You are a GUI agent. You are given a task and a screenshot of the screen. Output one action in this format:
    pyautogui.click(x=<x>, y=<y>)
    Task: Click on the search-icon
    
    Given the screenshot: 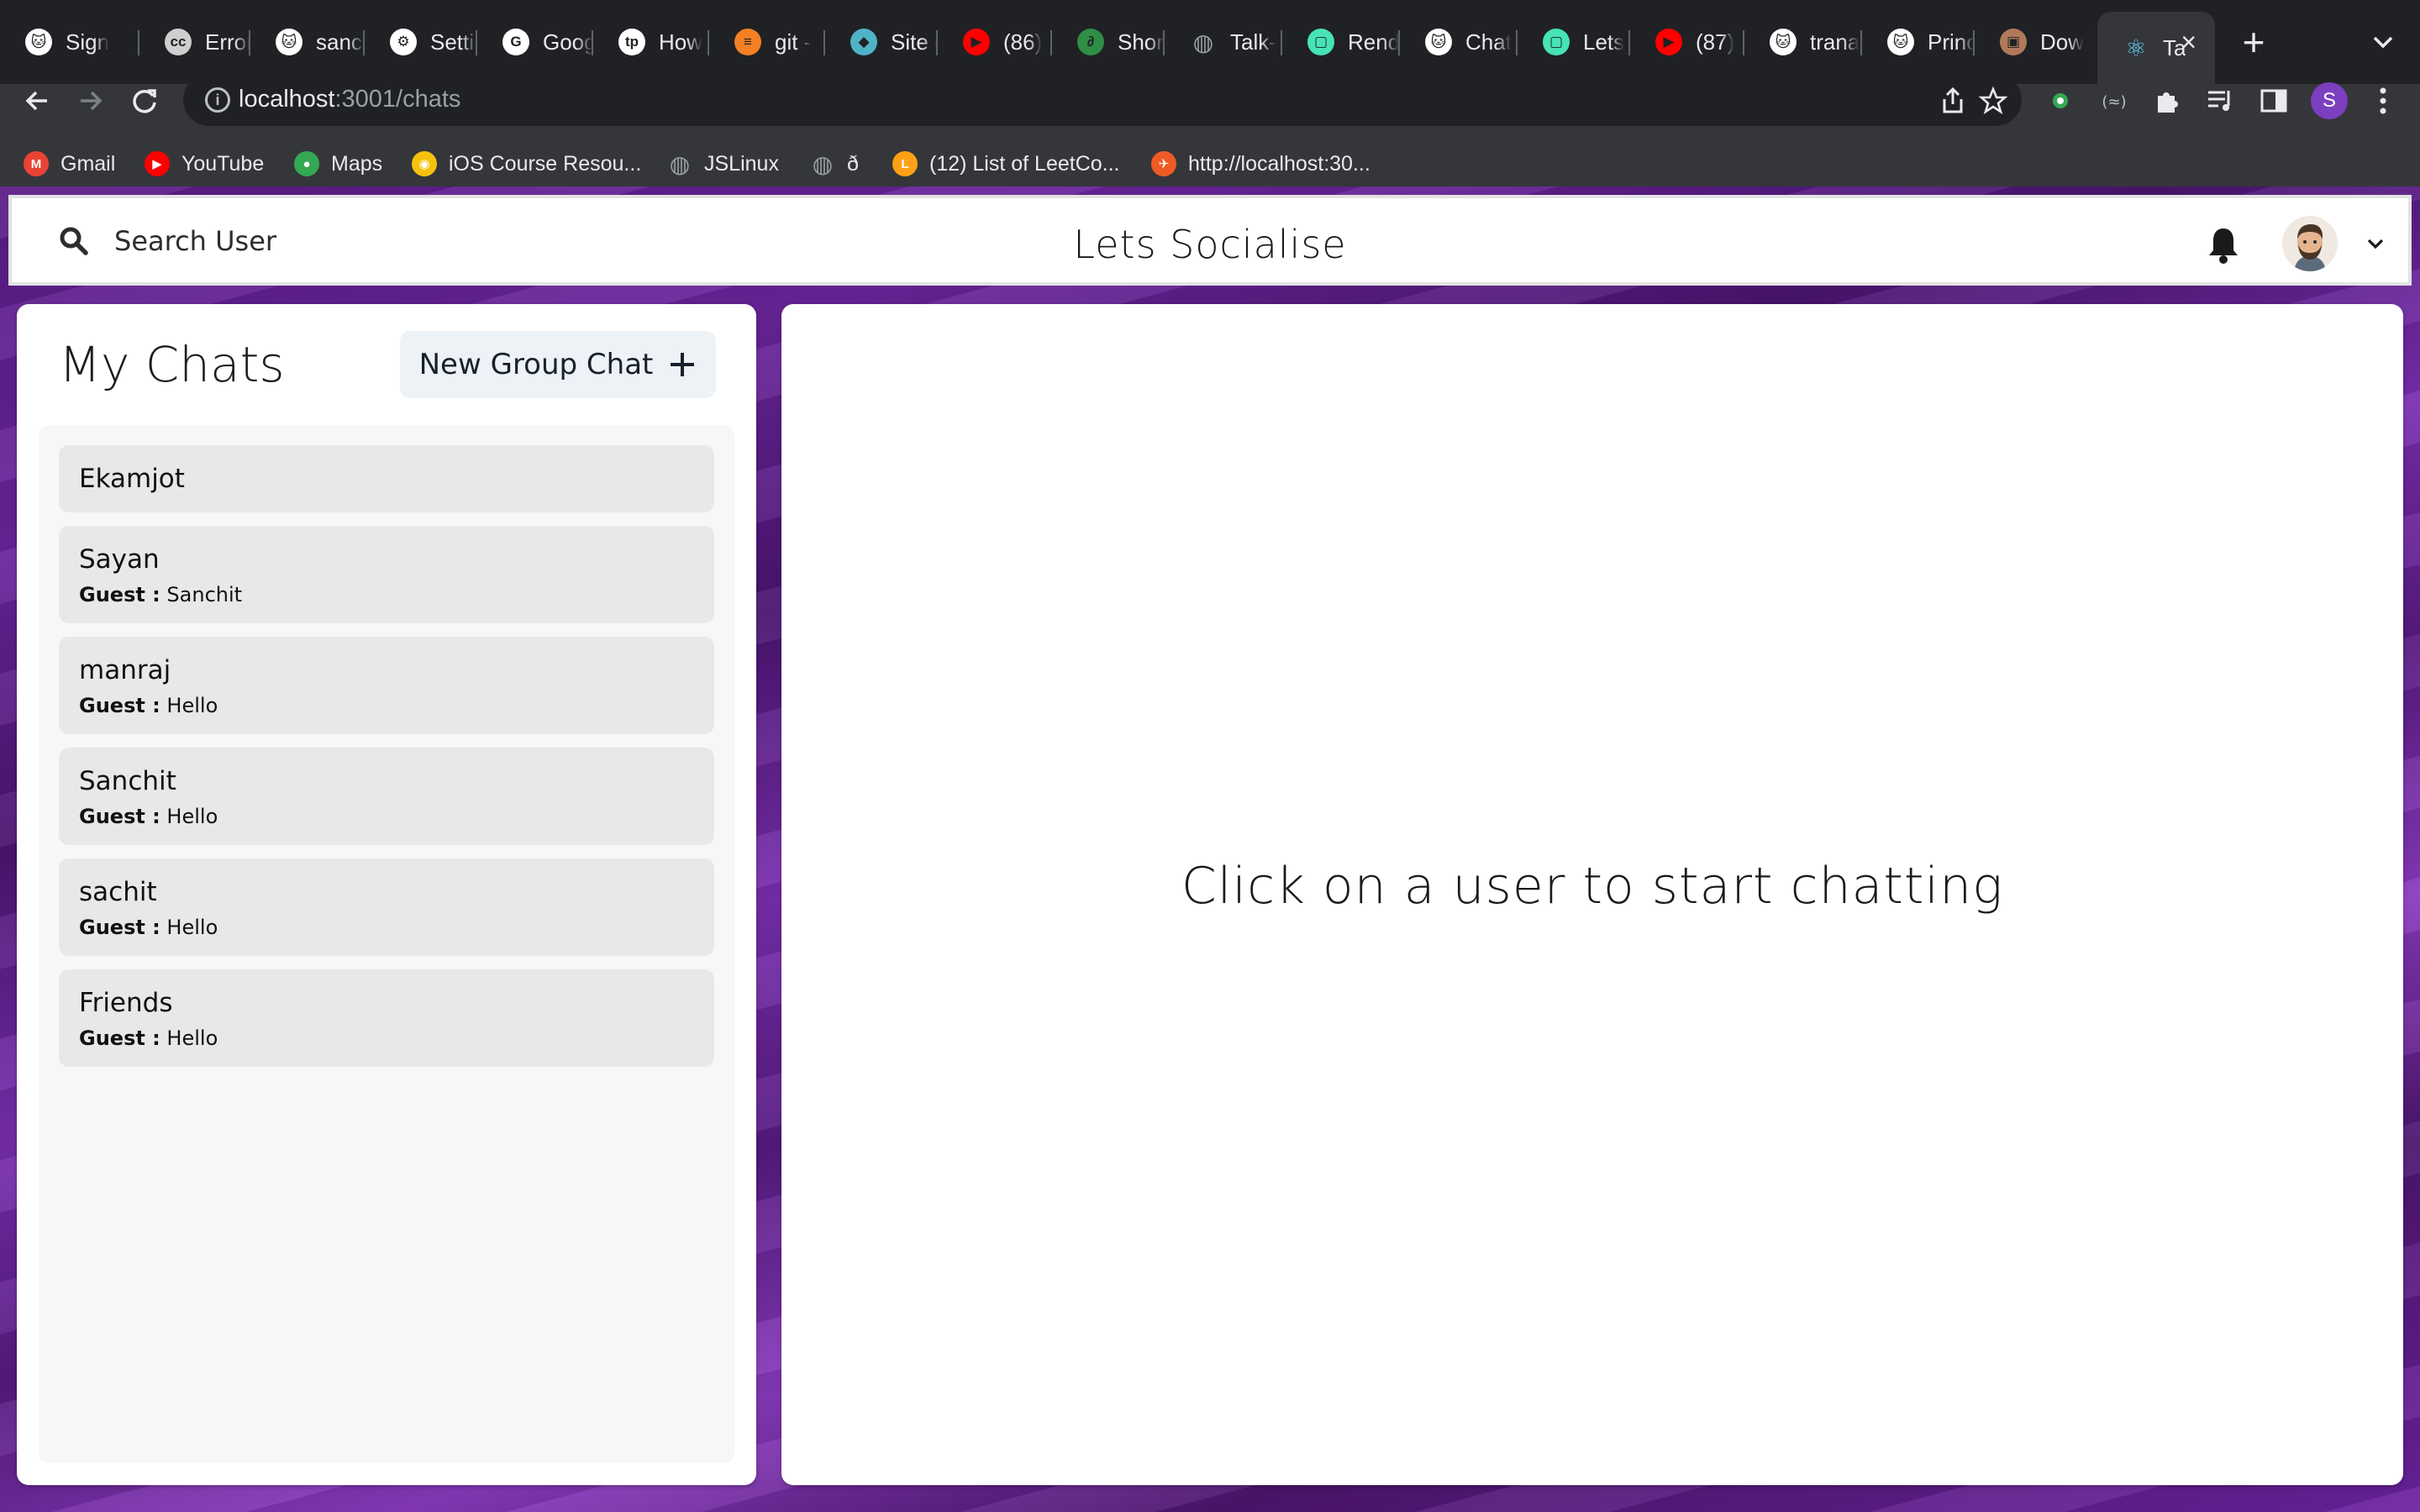 What is the action you would take?
    pyautogui.click(x=74, y=241)
    